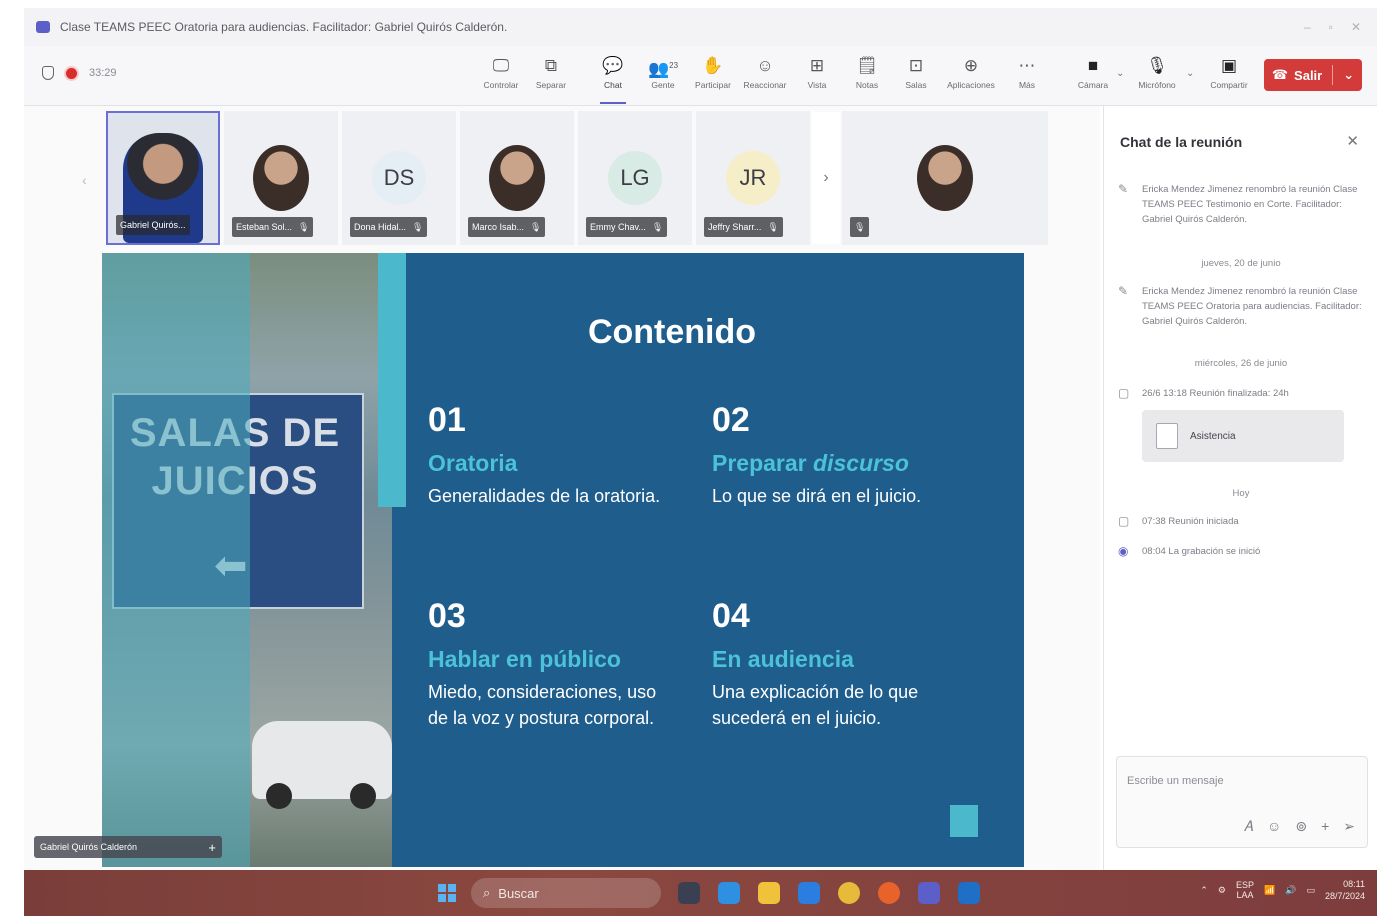  What do you see at coordinates (447, 893) in the screenshot?
I see `windows-start-icon` at bounding box center [447, 893].